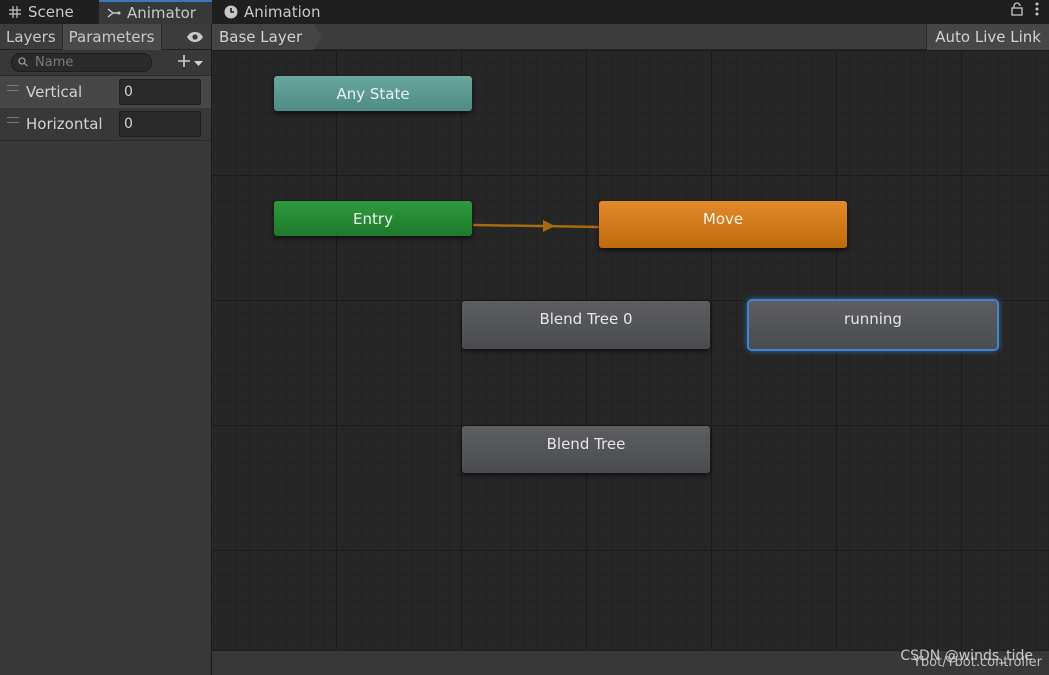 The width and height of the screenshot is (1049, 675). I want to click on state-any-state: Any State, so click(373, 93).